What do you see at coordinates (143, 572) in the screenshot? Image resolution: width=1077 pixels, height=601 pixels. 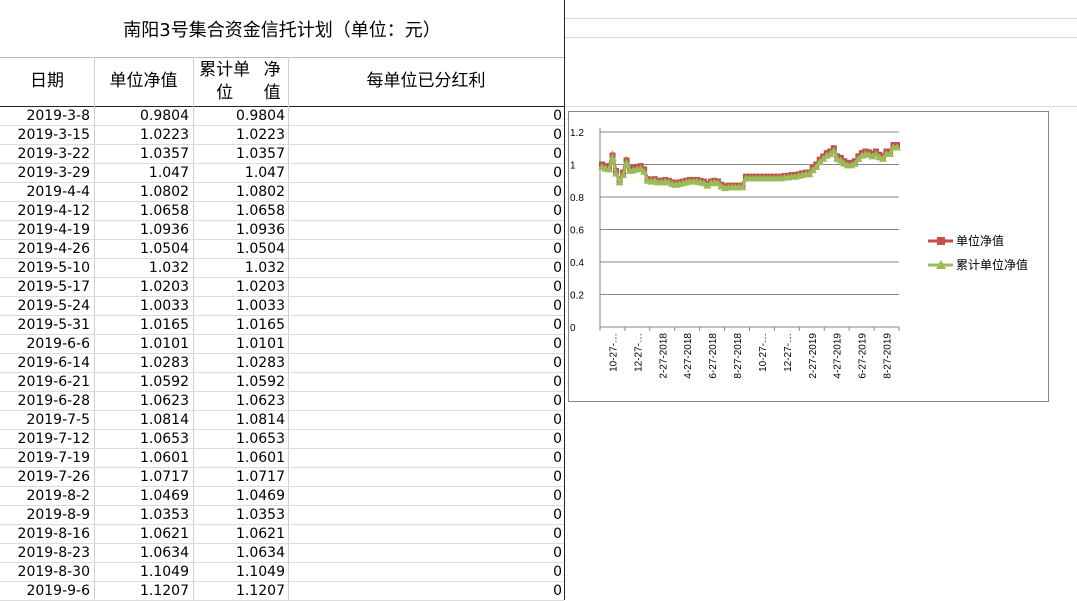 I see `cell-unit-nav: 1.1049` at bounding box center [143, 572].